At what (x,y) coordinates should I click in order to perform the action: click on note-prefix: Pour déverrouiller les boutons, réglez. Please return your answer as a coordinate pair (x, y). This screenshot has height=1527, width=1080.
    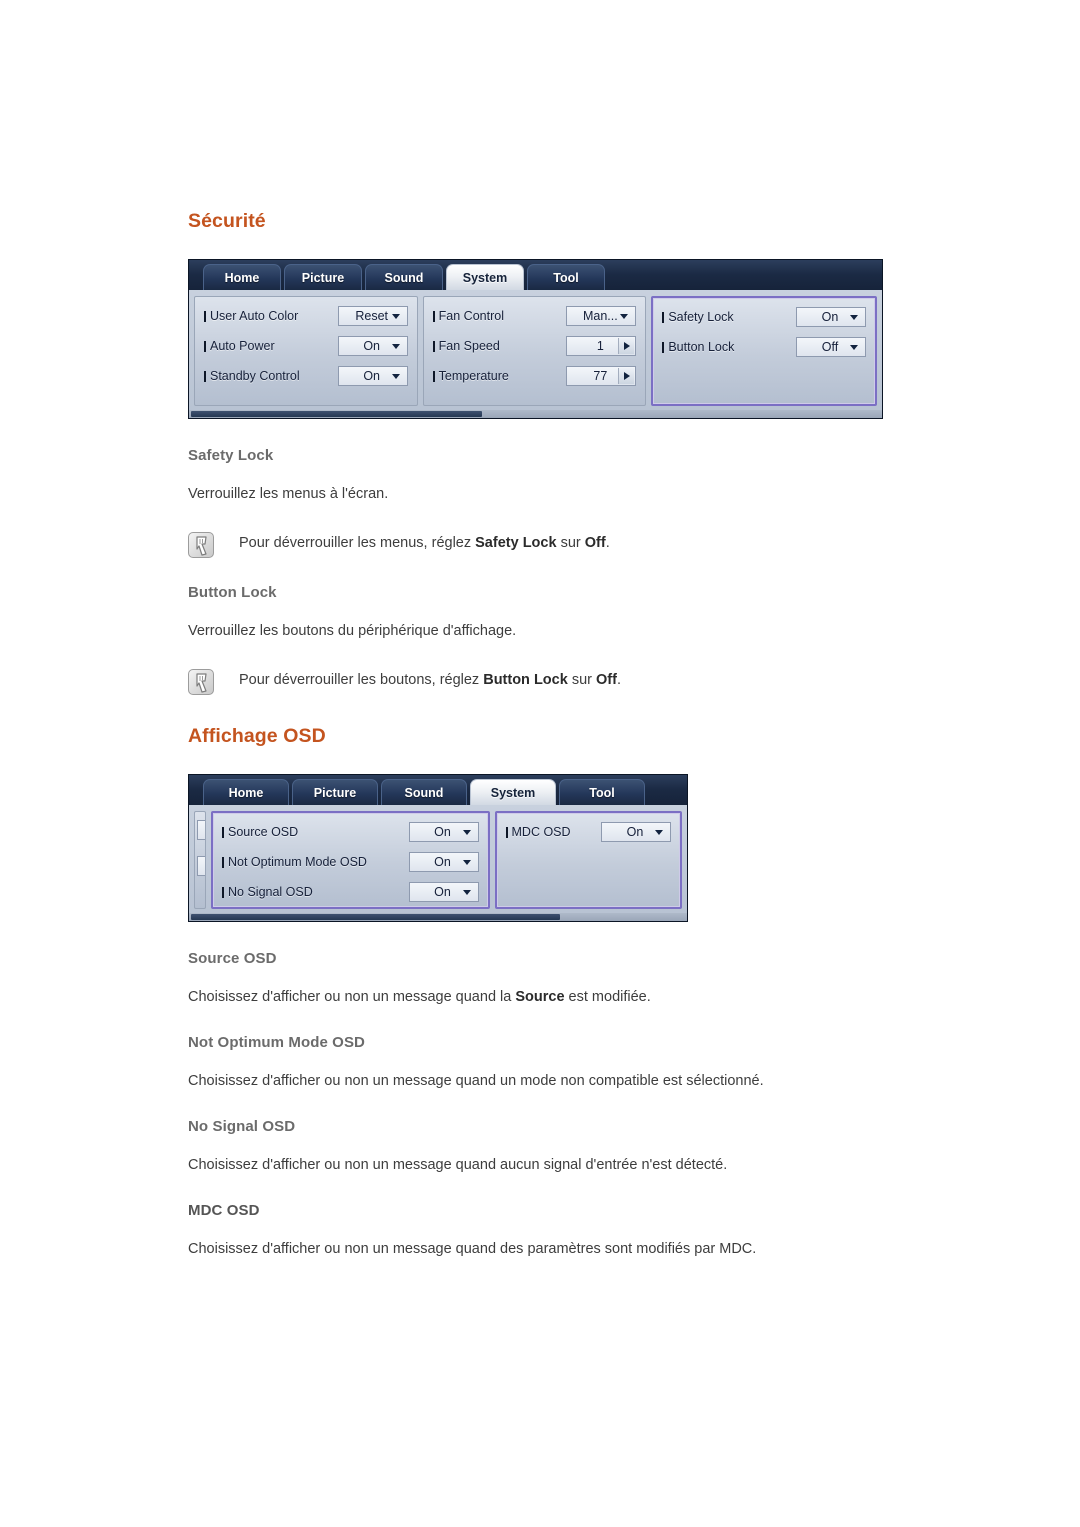
    Looking at the image, I should click on (361, 680).